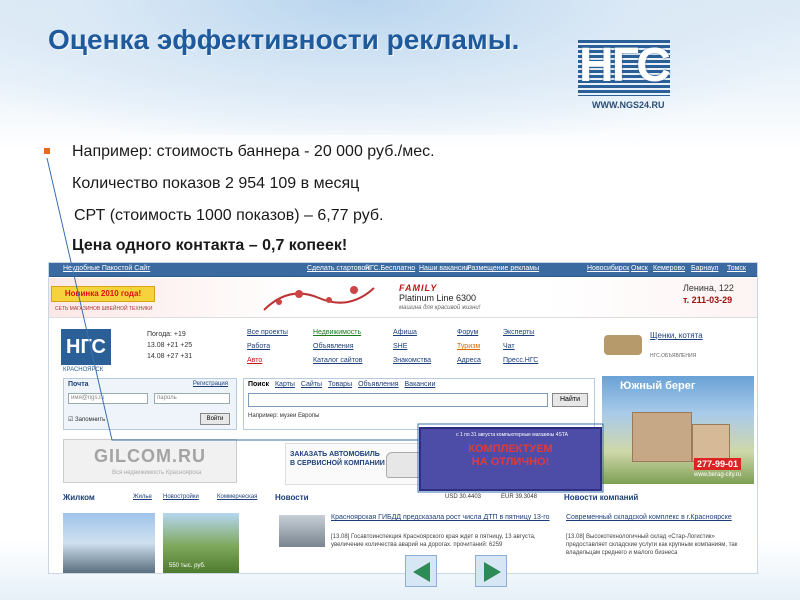 The image size is (800, 600). I want to click on site-logo: НГС, so click(86, 347).